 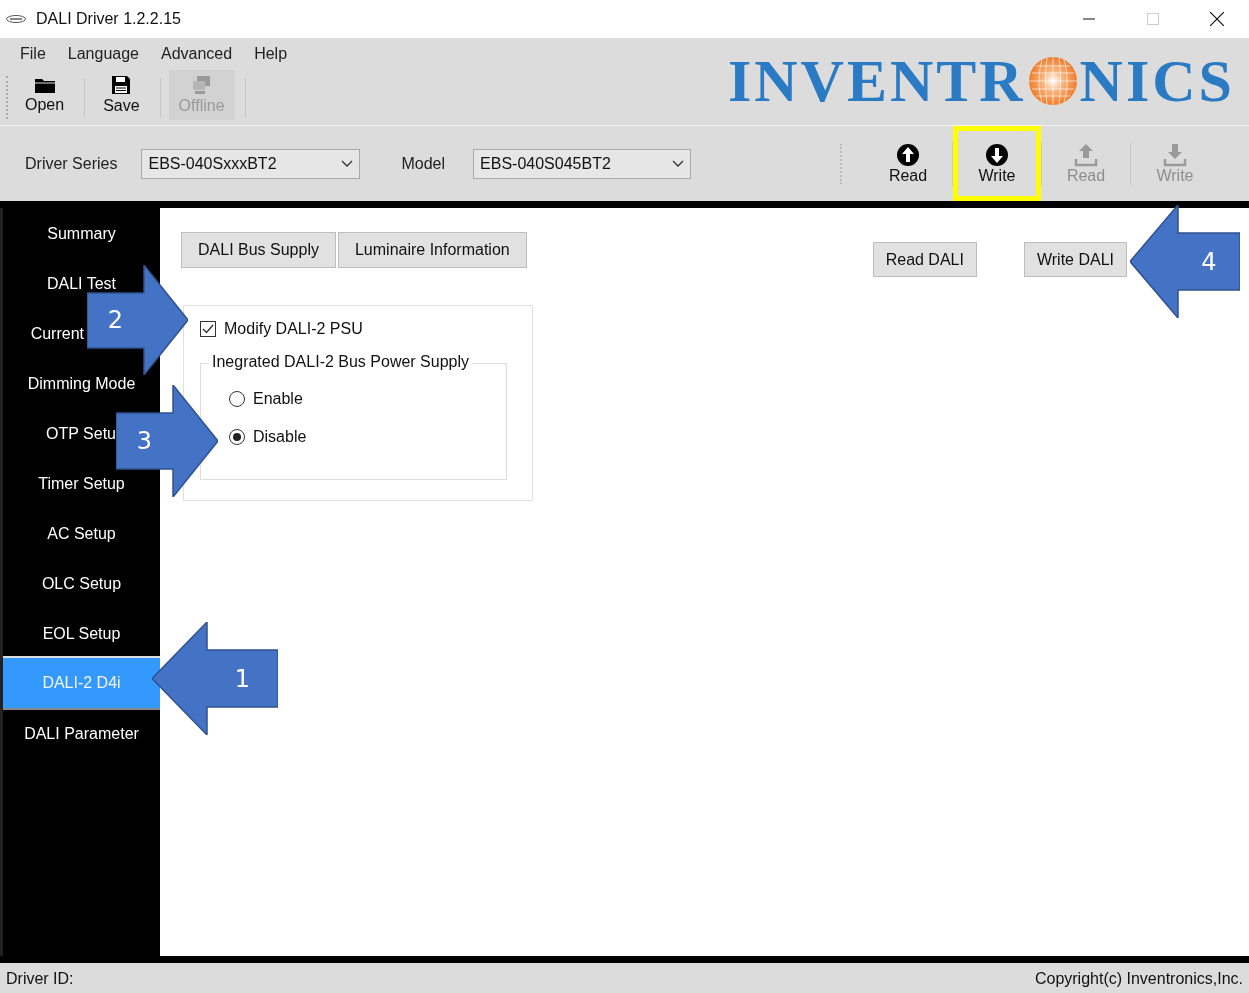 What do you see at coordinates (144, 441) in the screenshot?
I see `callout-number: 3` at bounding box center [144, 441].